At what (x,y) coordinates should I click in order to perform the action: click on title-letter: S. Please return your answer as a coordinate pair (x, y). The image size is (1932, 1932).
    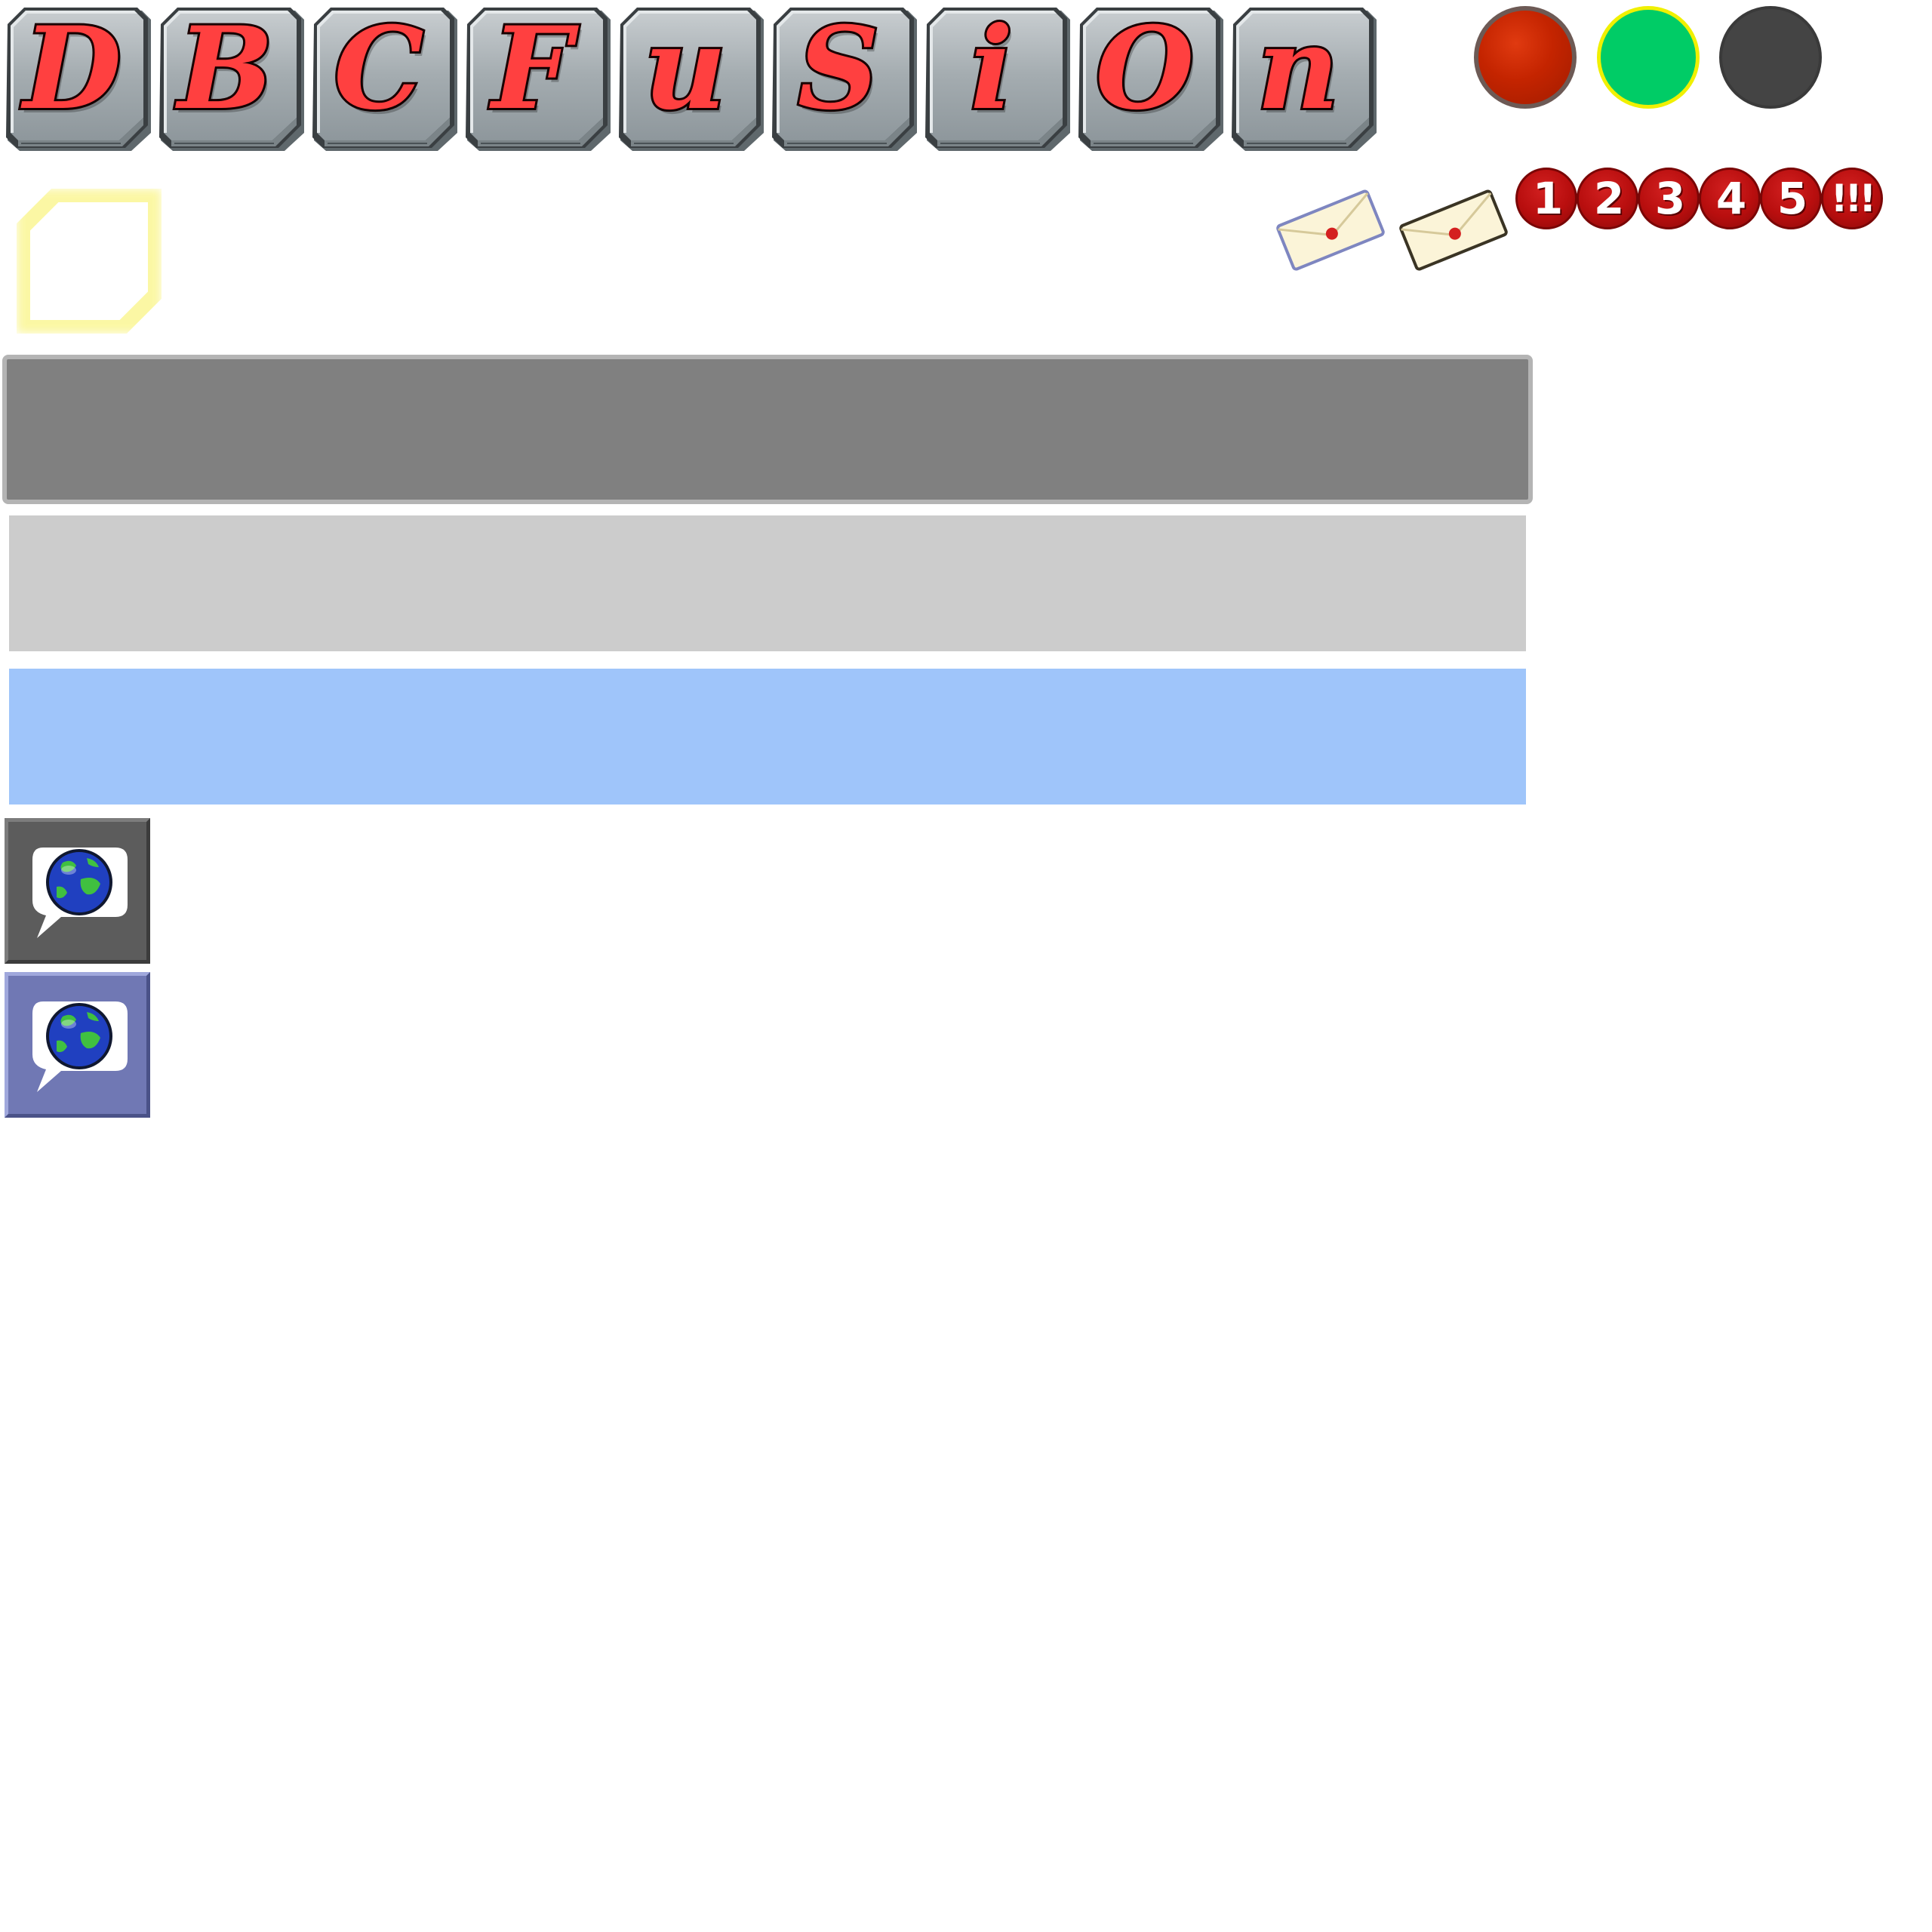
    Looking at the image, I should click on (838, 68).